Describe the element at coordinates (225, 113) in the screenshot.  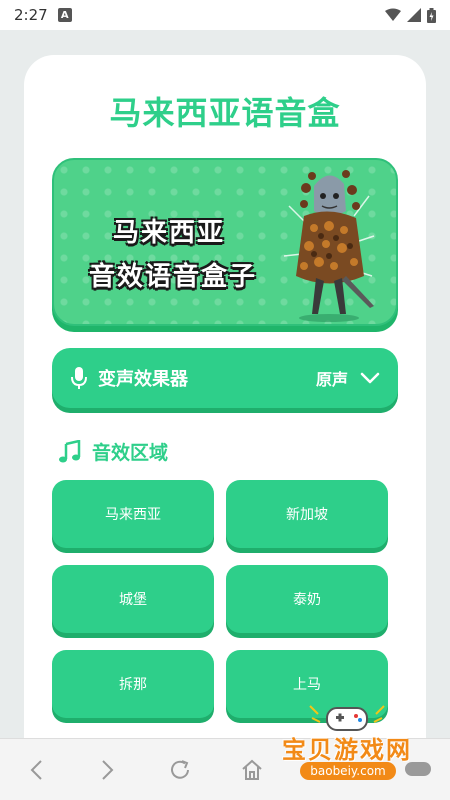
I see `page-title: 马来西亚语音盒` at that location.